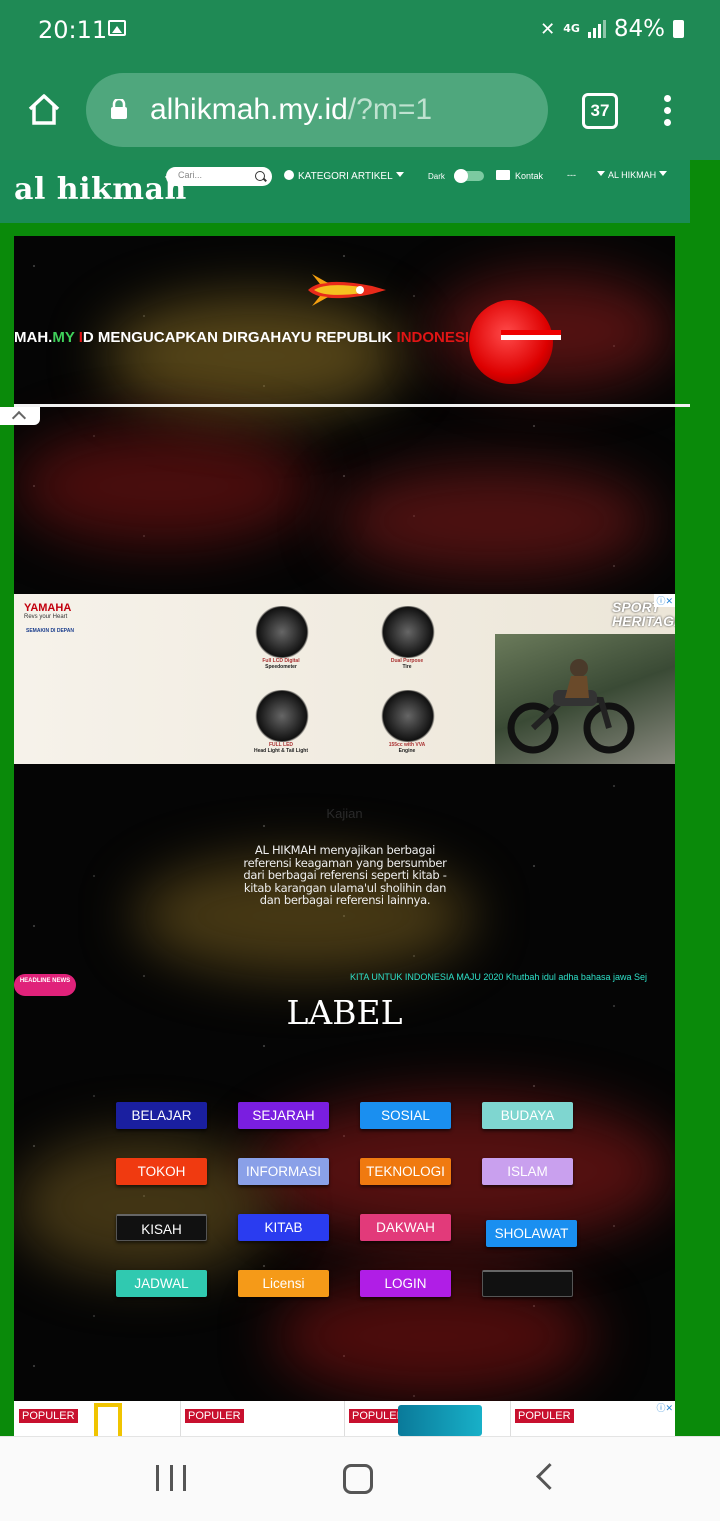 This screenshot has width=720, height=1521. I want to click on label-button-teknologi: TEKNOLOGI, so click(405, 1171).